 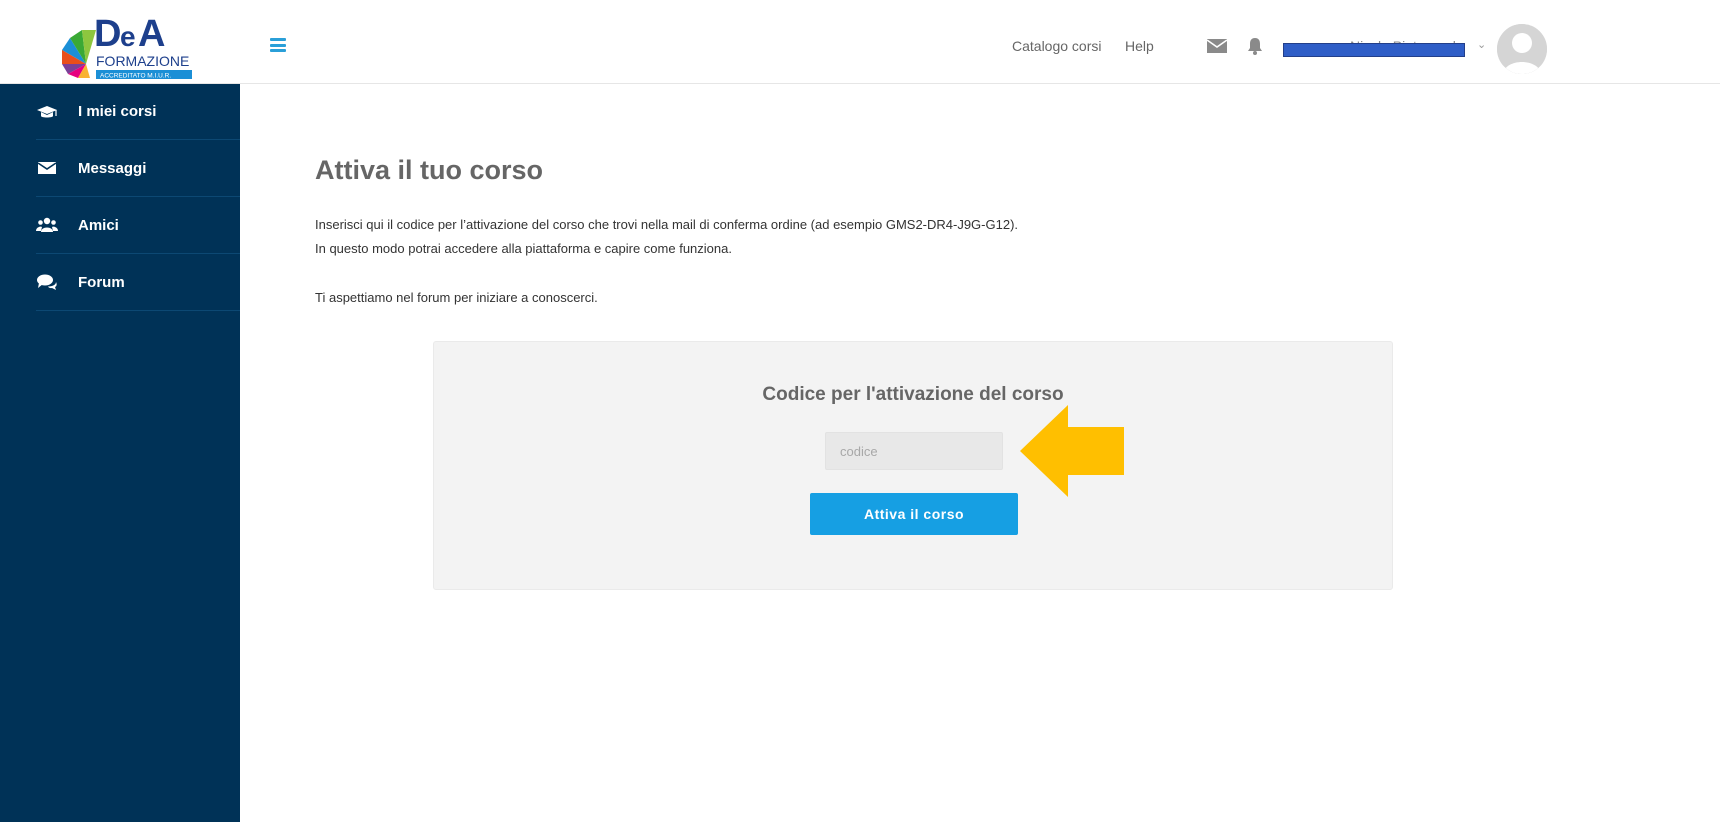 I want to click on menu-toggle-icon, so click(x=278, y=45).